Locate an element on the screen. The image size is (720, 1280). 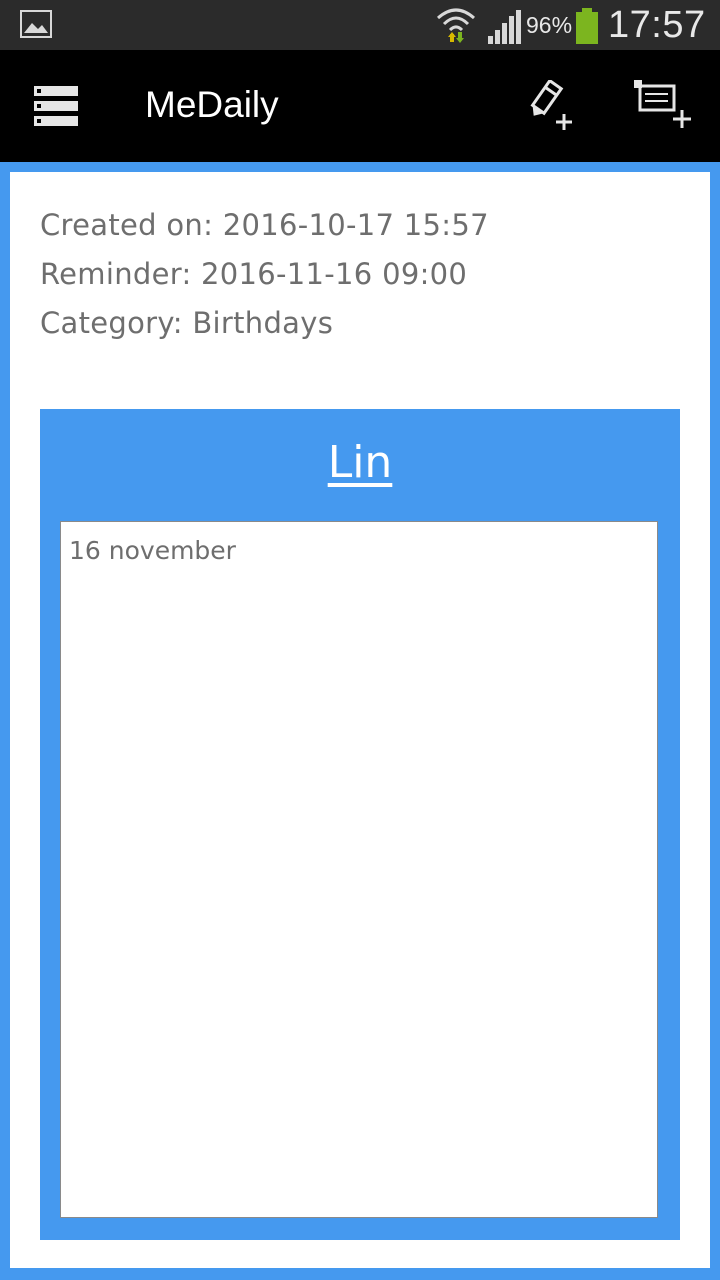
new-category-icon is located at coordinates (665, 106).